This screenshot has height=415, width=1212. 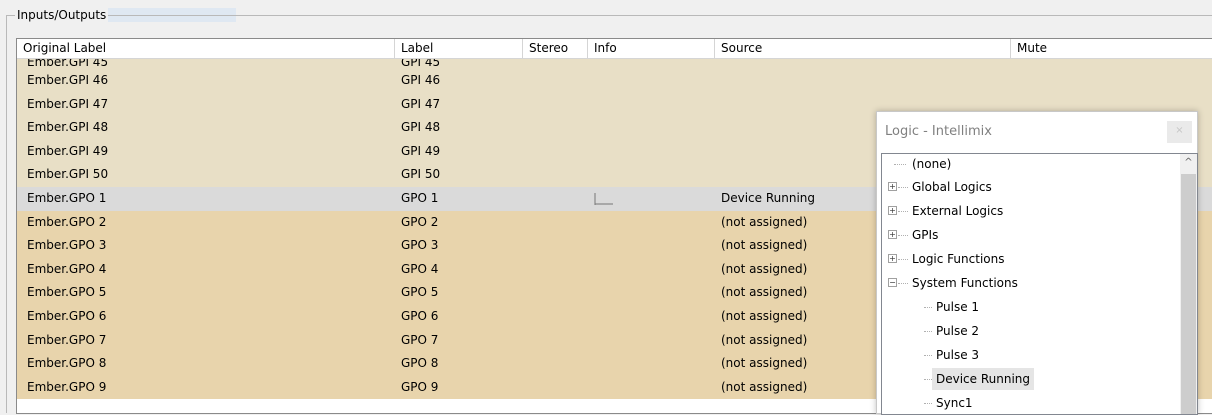 What do you see at coordinates (965, 283) in the screenshot?
I see `tree-item-label: System Functions` at bounding box center [965, 283].